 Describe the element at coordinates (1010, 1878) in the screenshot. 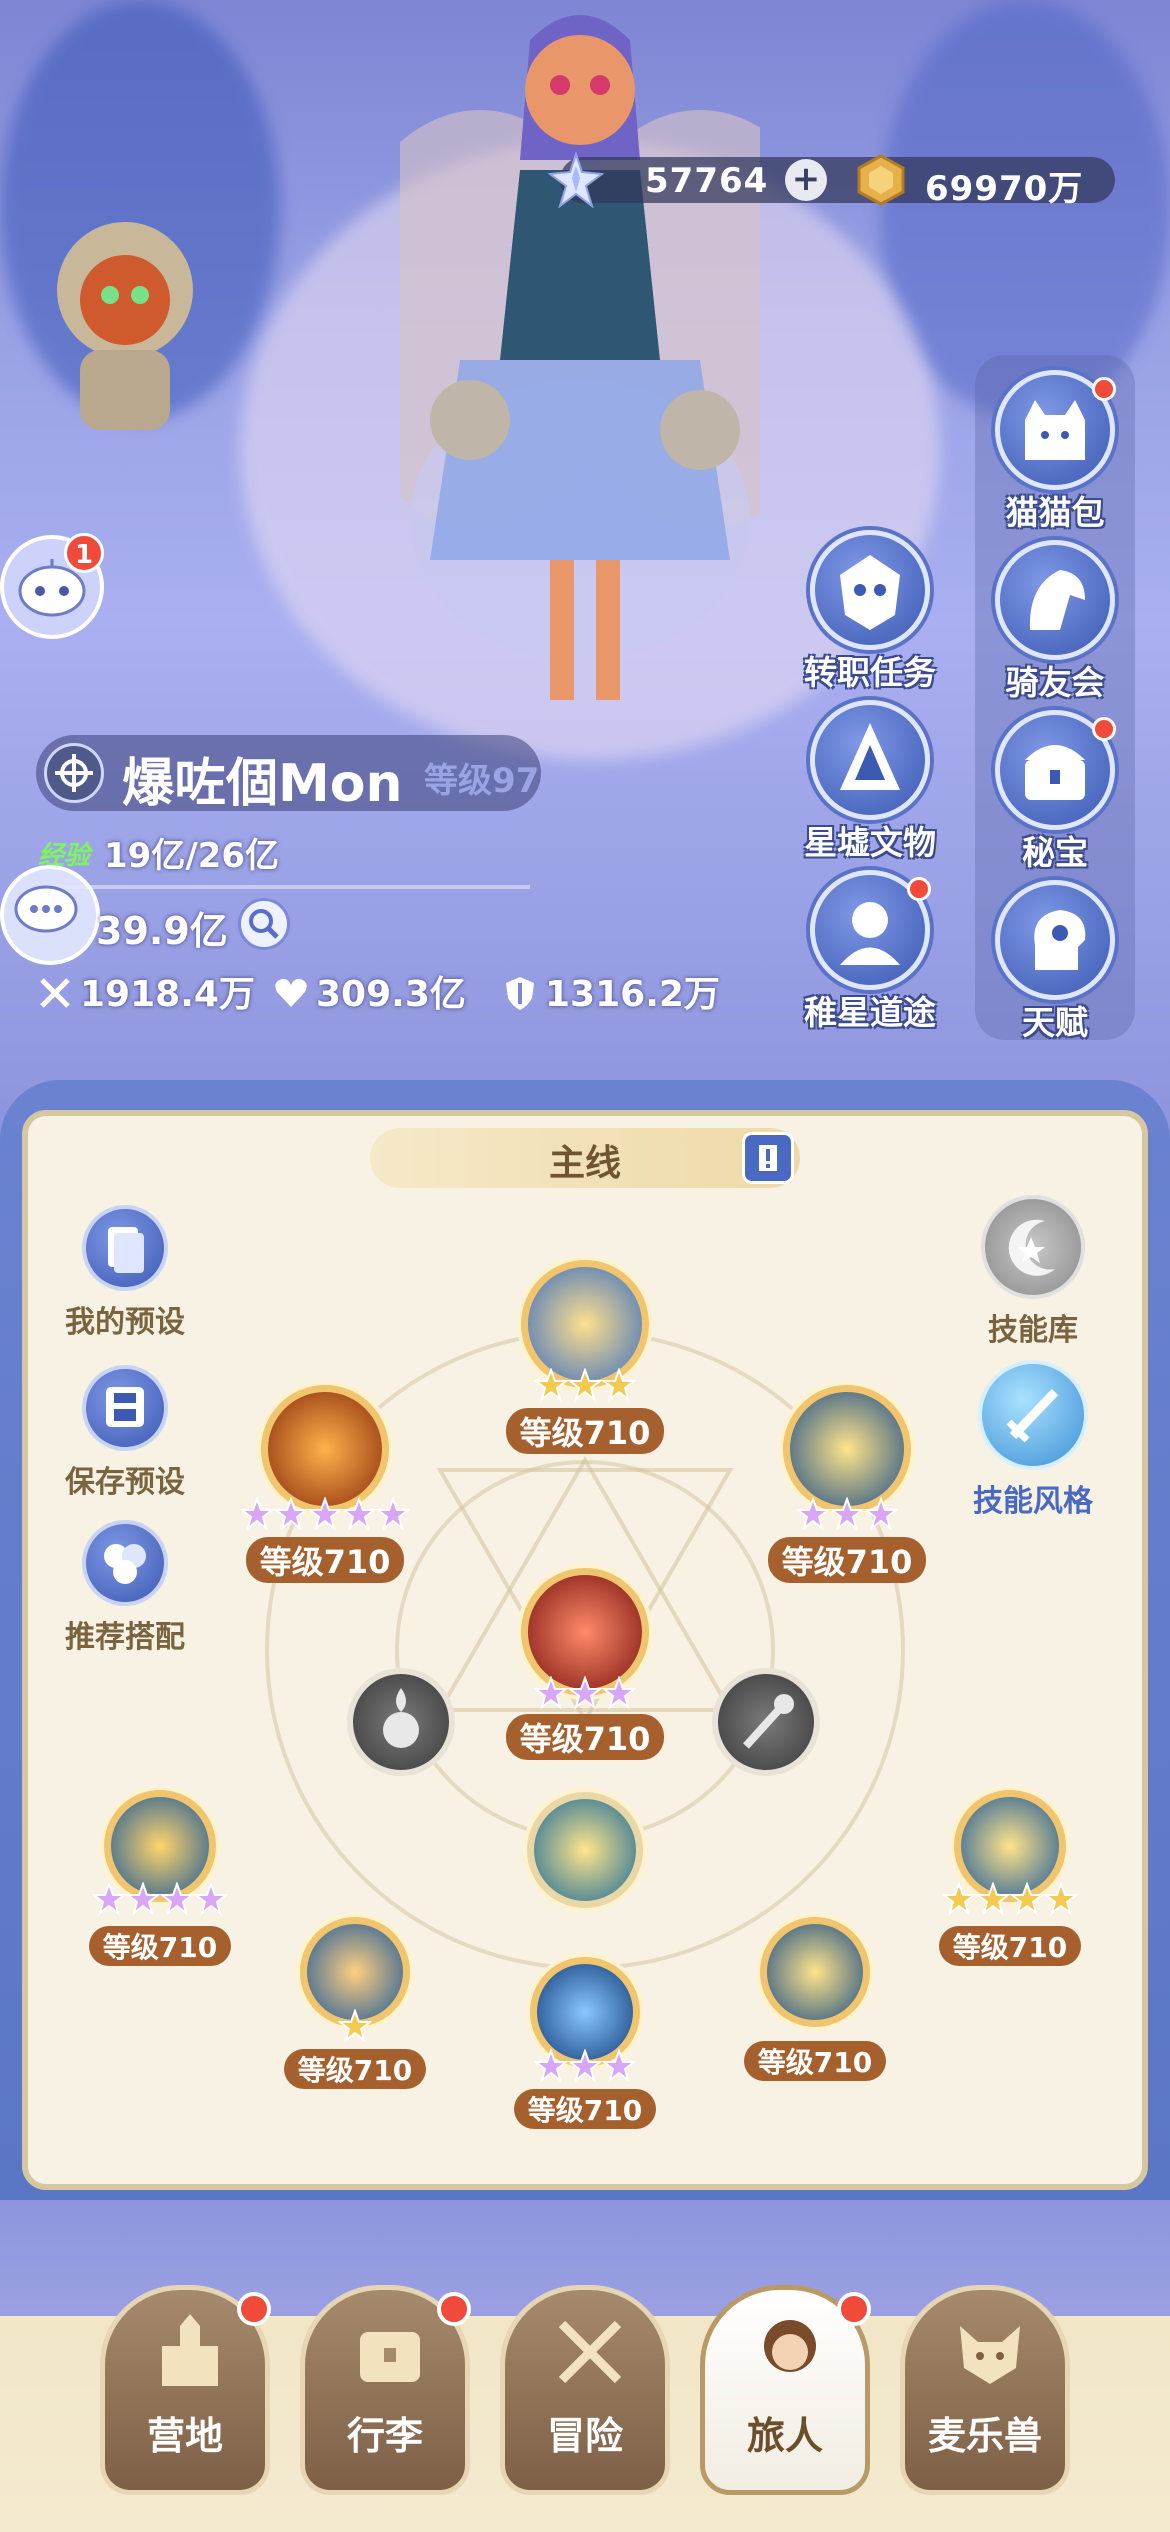

I see `skill-far-right: 等级710` at that location.